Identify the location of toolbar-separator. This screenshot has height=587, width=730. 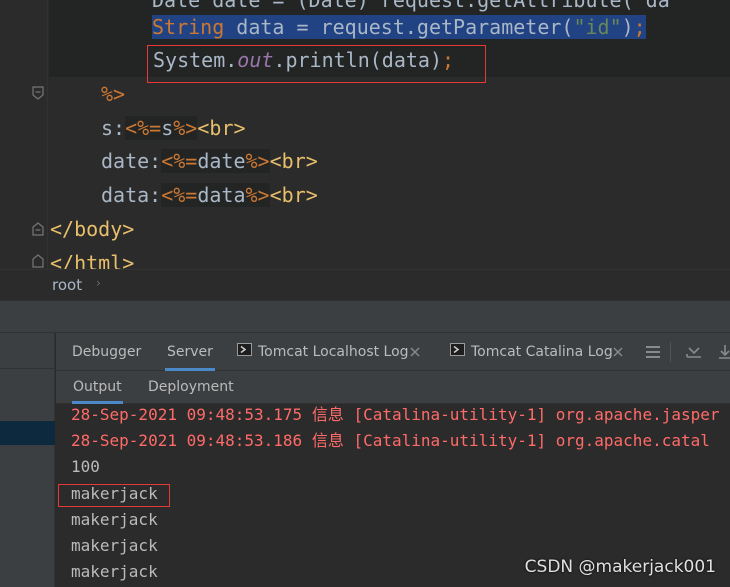
(670, 352).